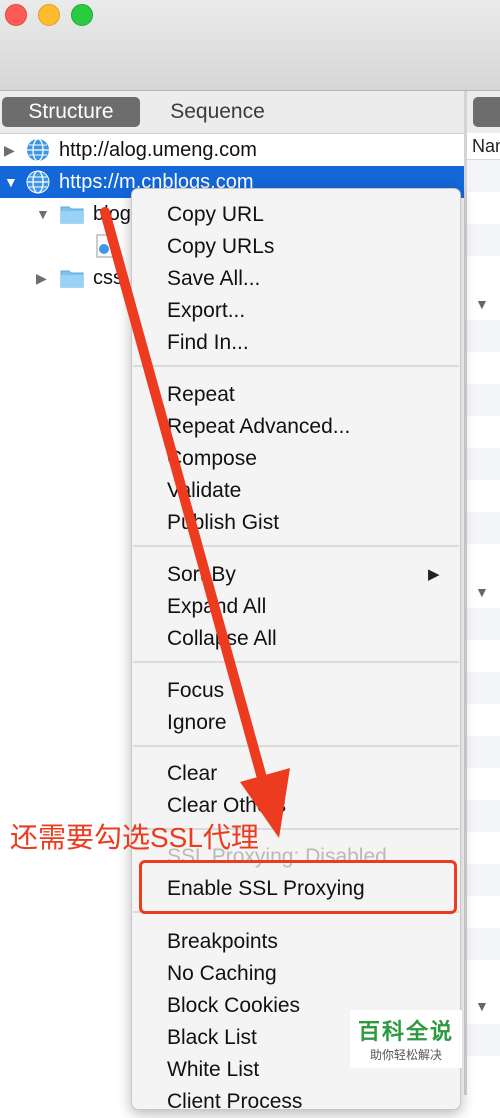 The image size is (500, 1118). I want to click on watermark-title: 百科全说, so click(405, 1031).